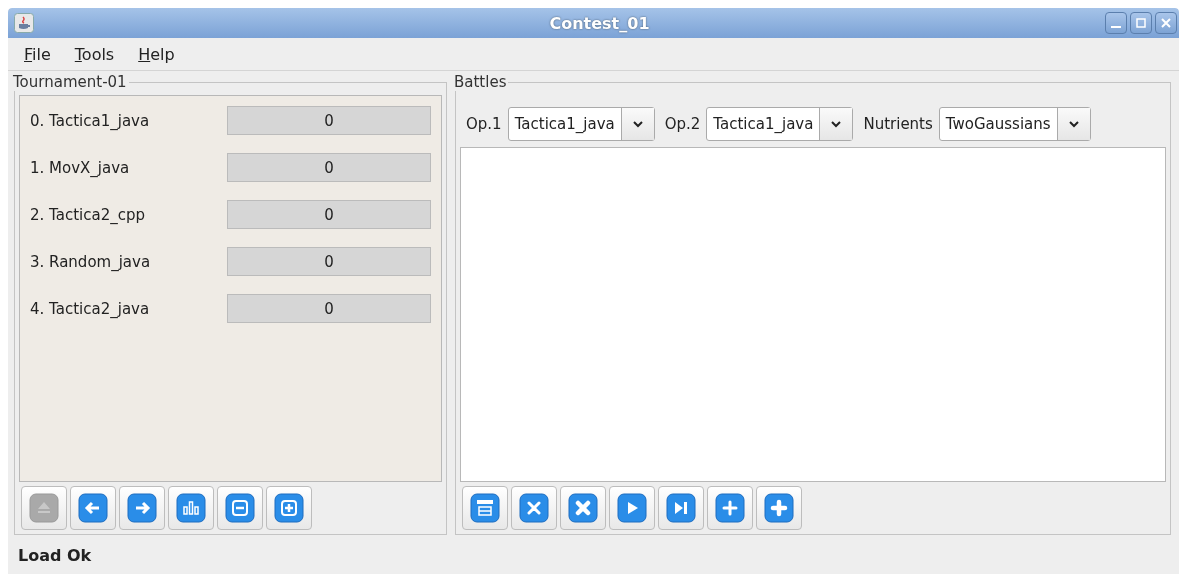  What do you see at coordinates (898, 124) in the screenshot?
I see `selector-label: Nutrients` at bounding box center [898, 124].